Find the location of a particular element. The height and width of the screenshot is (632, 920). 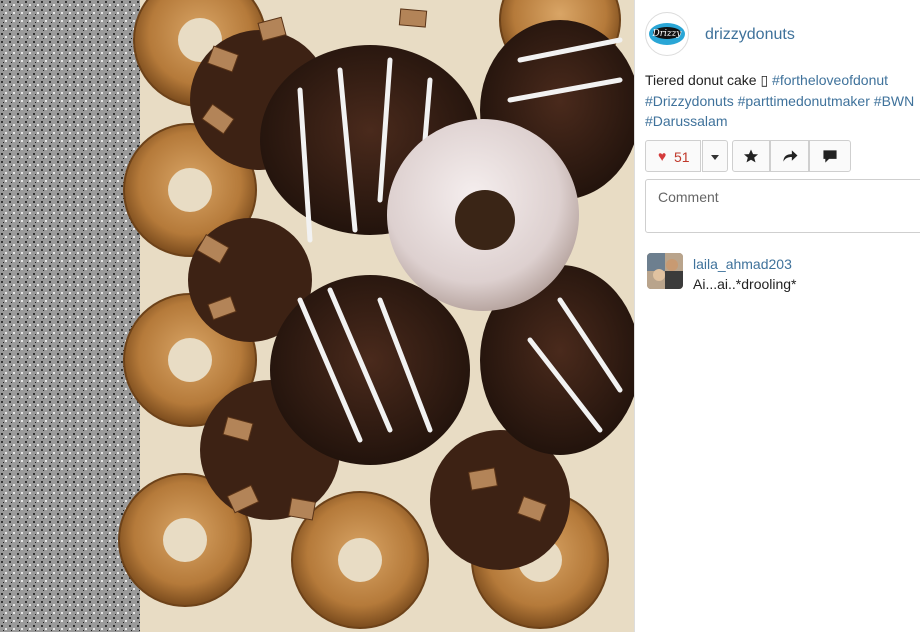

favorite-button is located at coordinates (751, 156).